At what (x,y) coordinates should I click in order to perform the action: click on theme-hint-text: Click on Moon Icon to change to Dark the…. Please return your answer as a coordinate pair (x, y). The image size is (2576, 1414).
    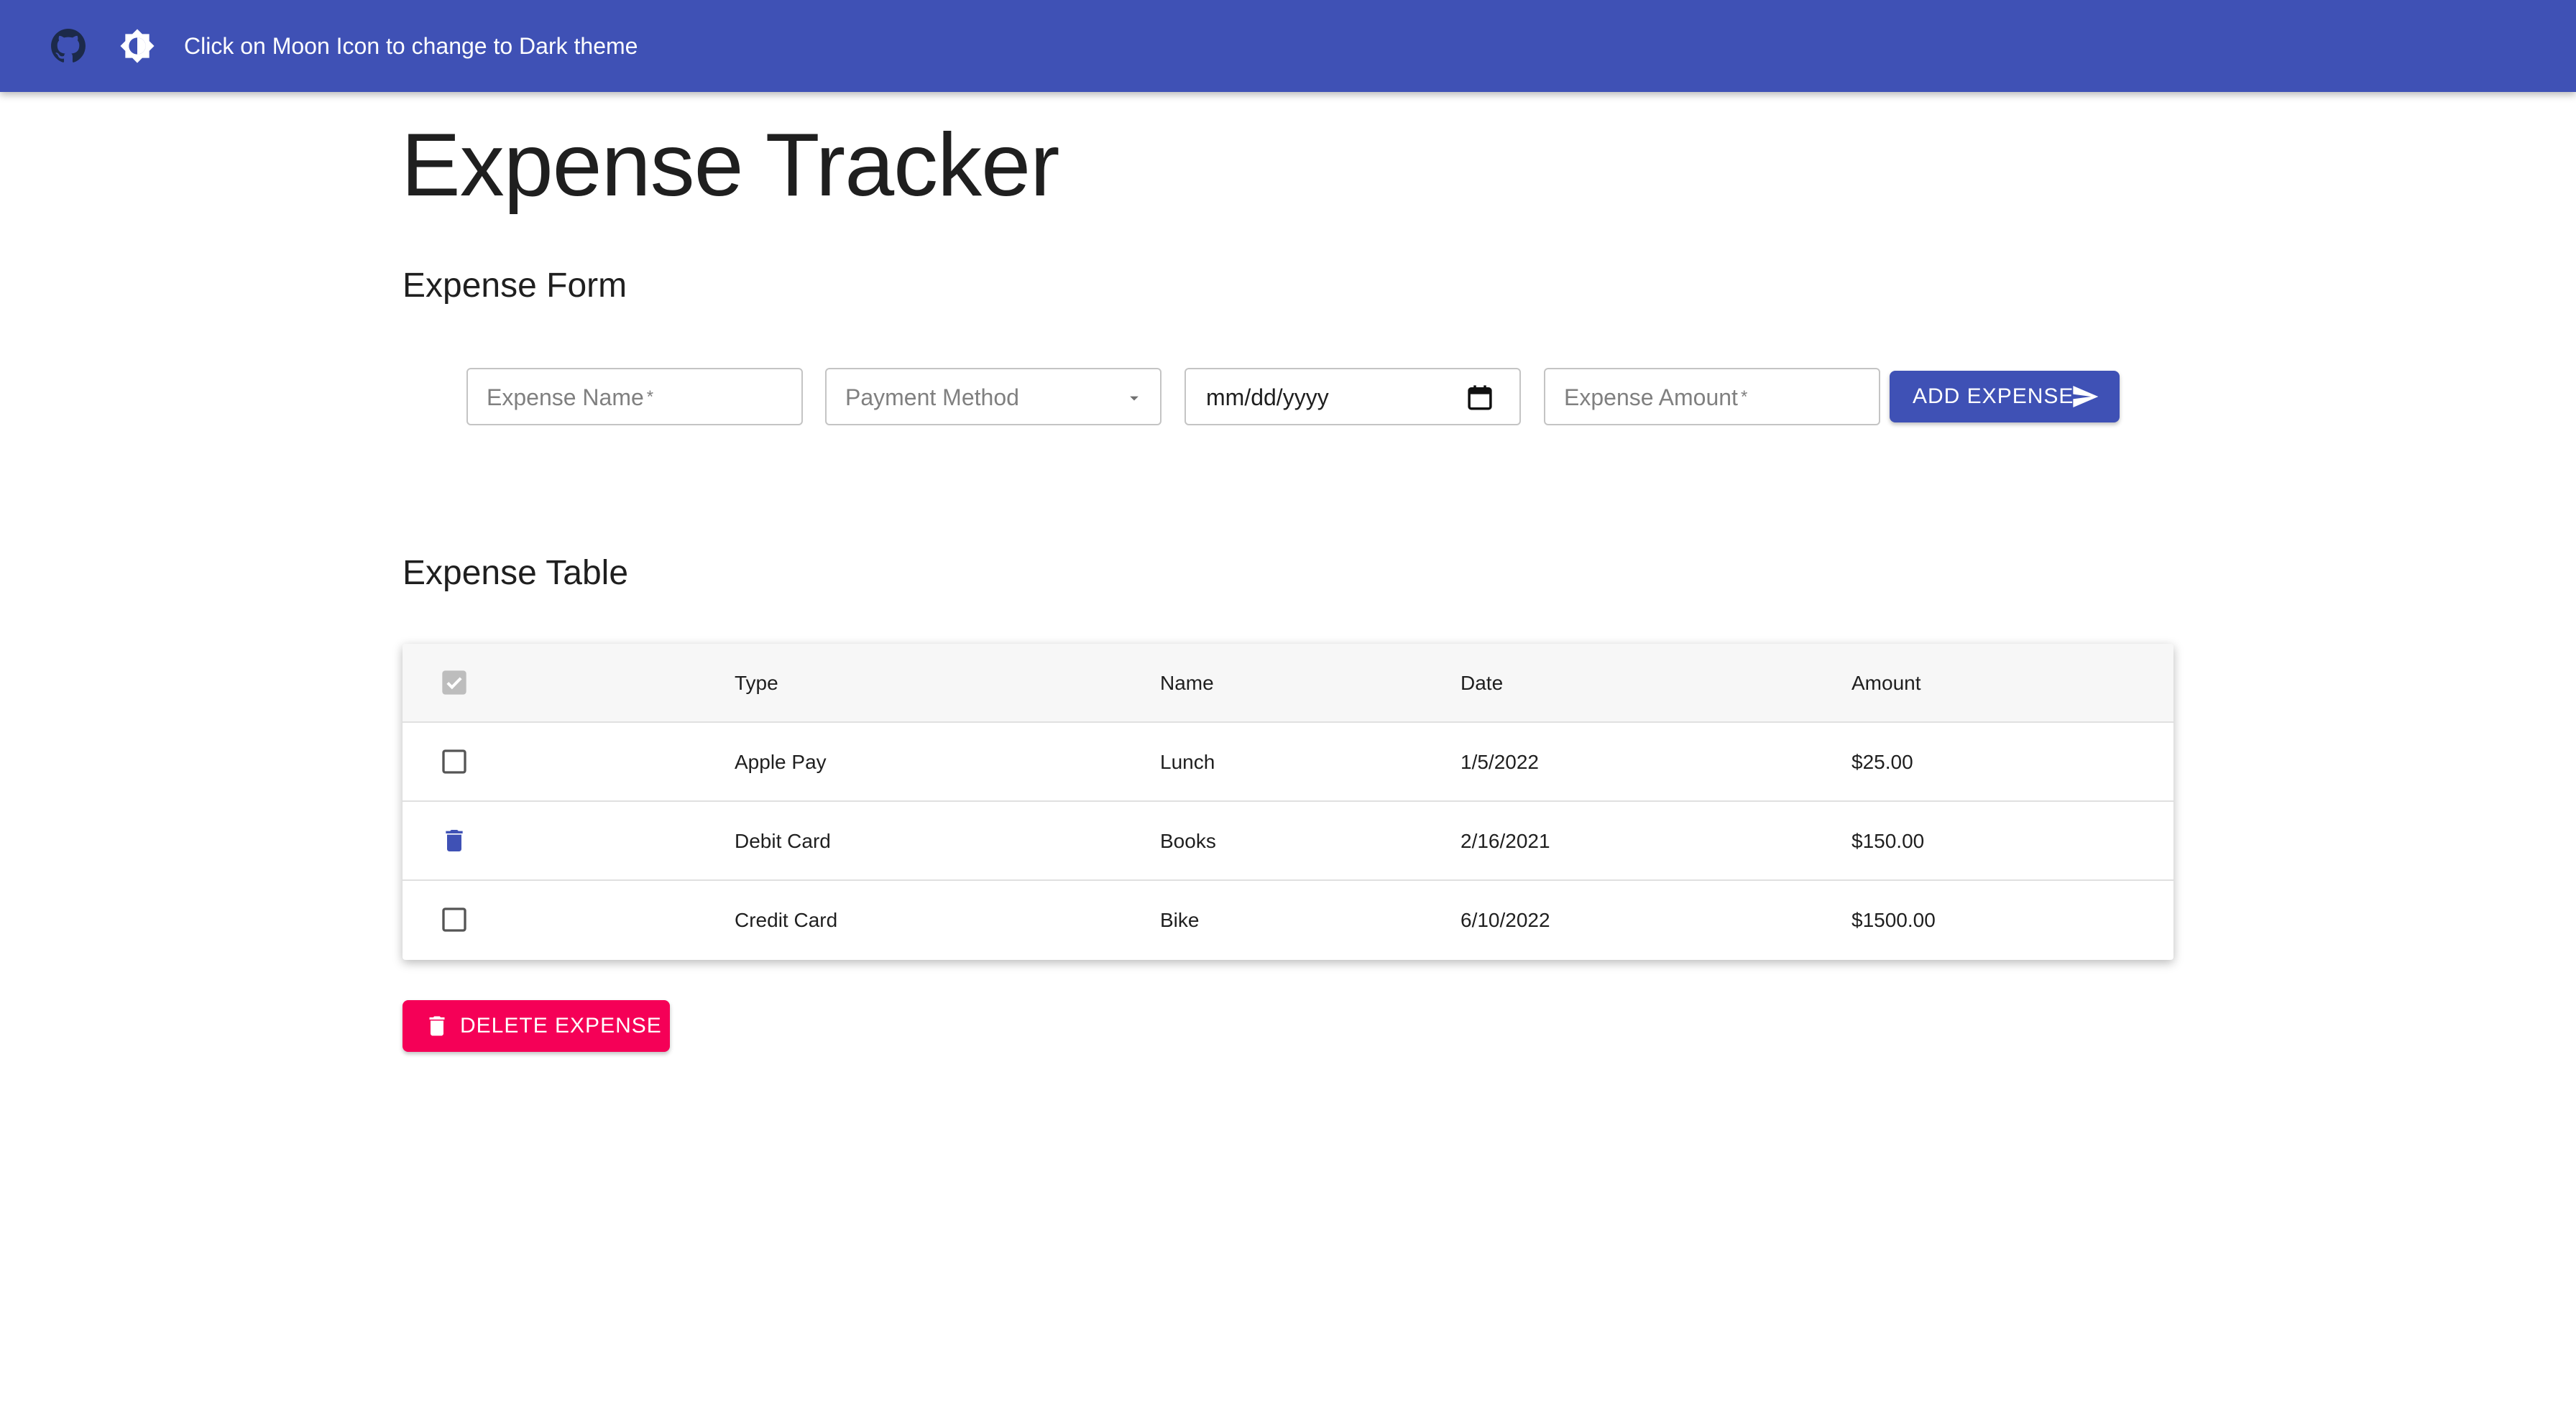
    Looking at the image, I should click on (411, 46).